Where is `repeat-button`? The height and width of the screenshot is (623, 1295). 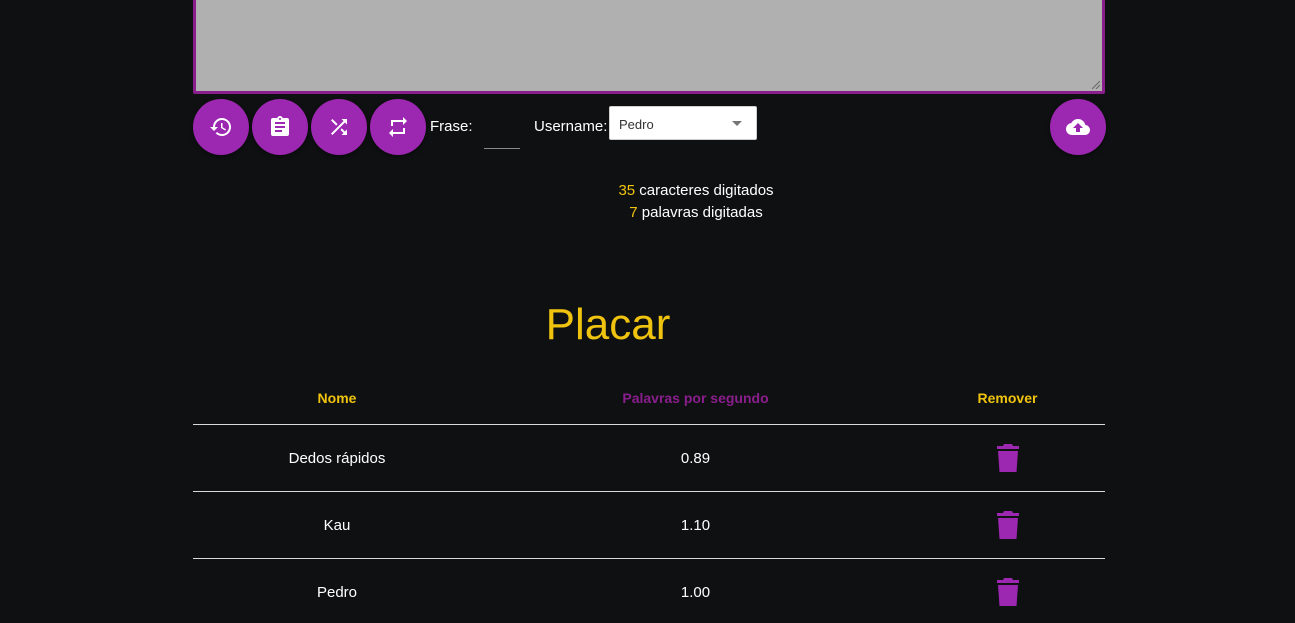
repeat-button is located at coordinates (398, 127).